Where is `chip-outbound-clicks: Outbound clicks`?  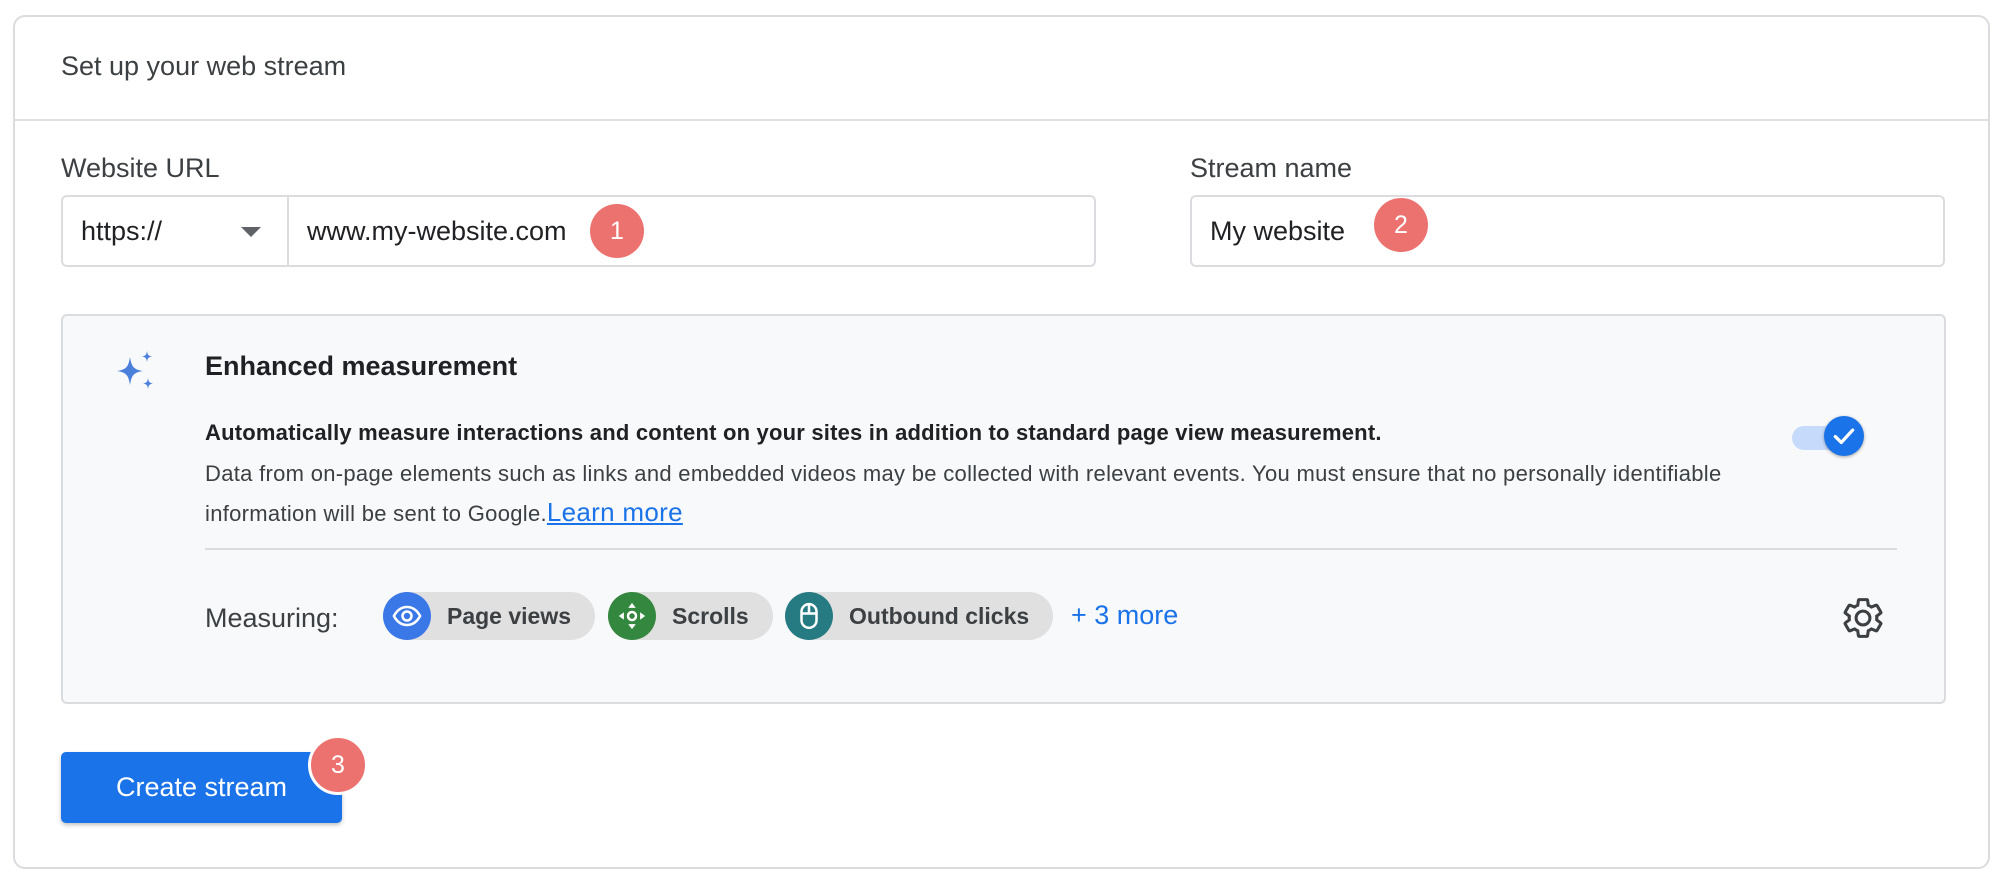 chip-outbound-clicks: Outbound clicks is located at coordinates (919, 616).